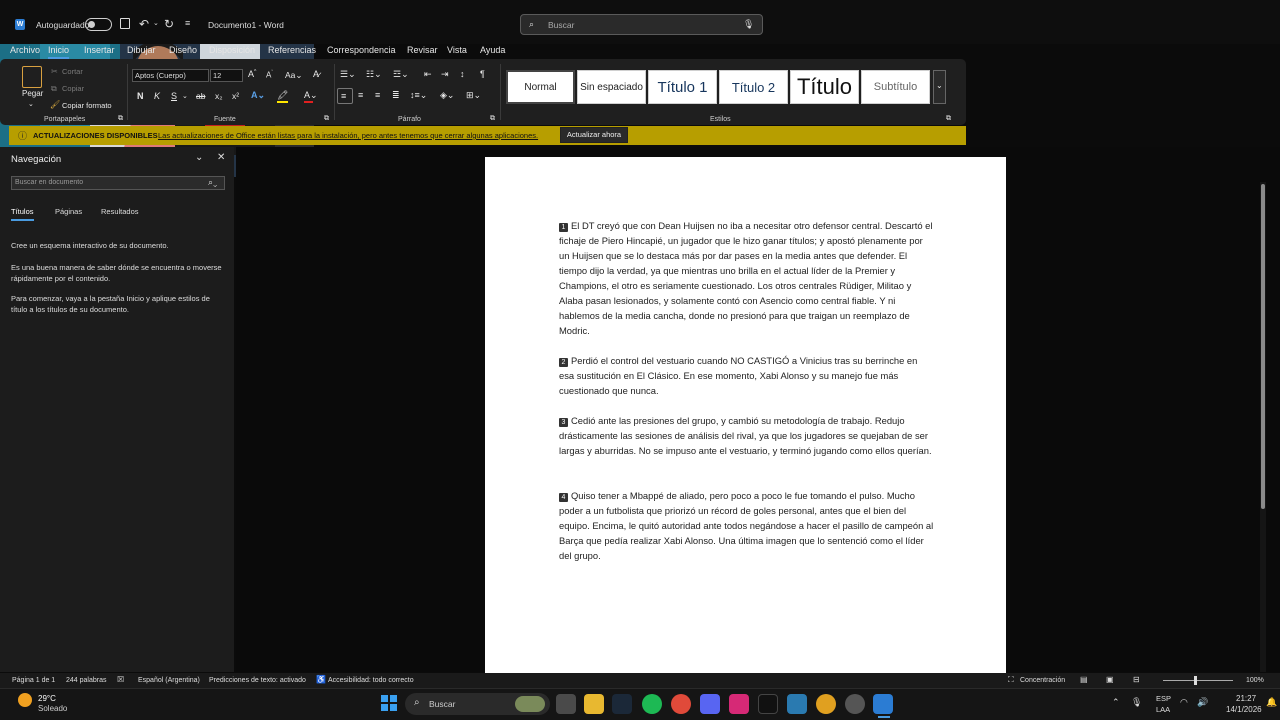 Image resolution: width=1280 pixels, height=720 pixels. What do you see at coordinates (797, 704) in the screenshot?
I see `vpn-icon` at bounding box center [797, 704].